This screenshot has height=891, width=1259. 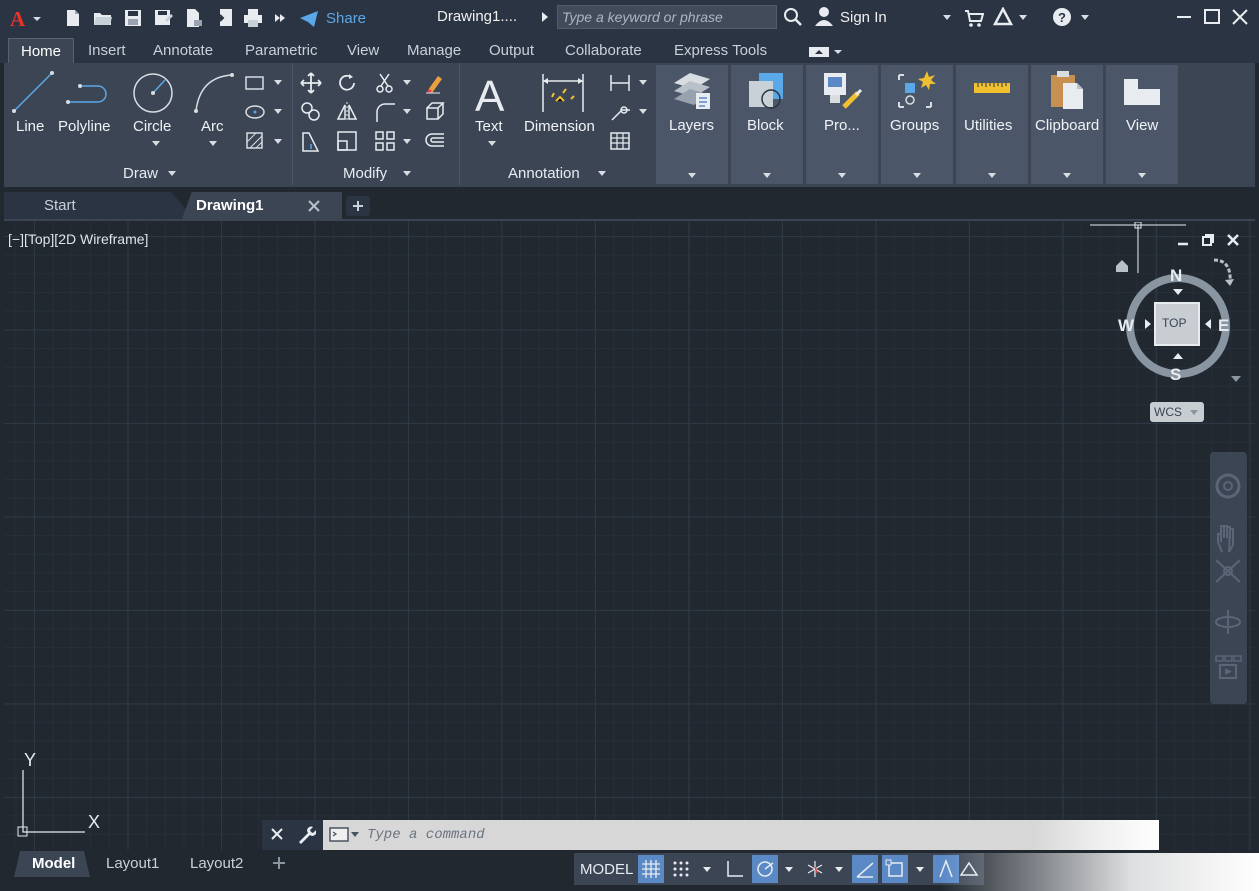 What do you see at coordinates (692, 124) in the screenshot?
I see `layers-tile: Layers` at bounding box center [692, 124].